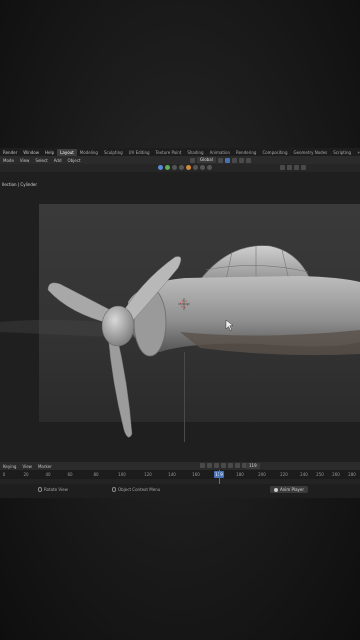 This screenshot has height=640, width=360. What do you see at coordinates (195, 167) in the screenshot?
I see `cursor-icon` at bounding box center [195, 167].